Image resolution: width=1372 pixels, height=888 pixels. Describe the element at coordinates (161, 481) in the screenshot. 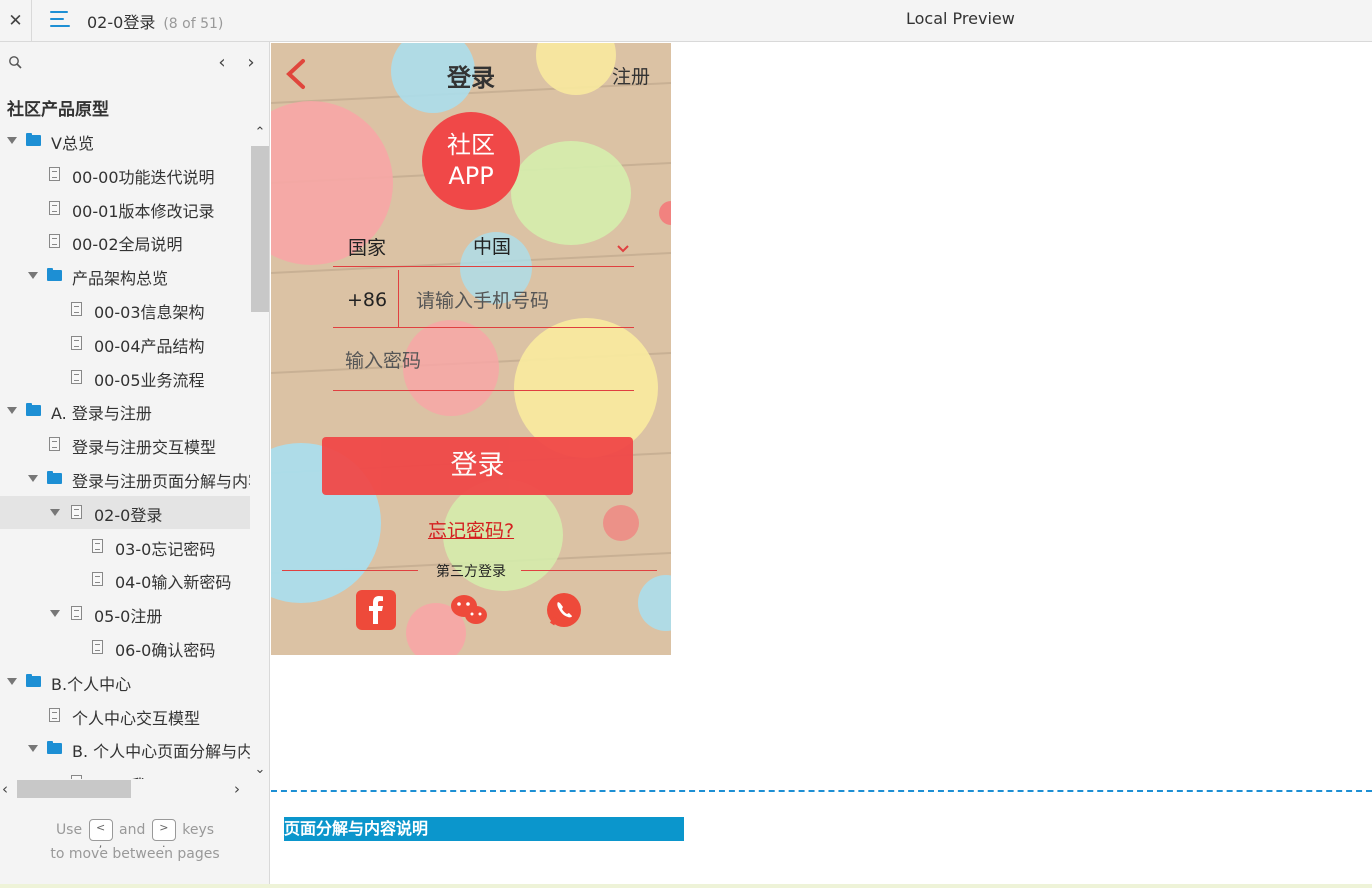

I see `tree-item-label: 登录与注册页面分解与内容说明` at that location.